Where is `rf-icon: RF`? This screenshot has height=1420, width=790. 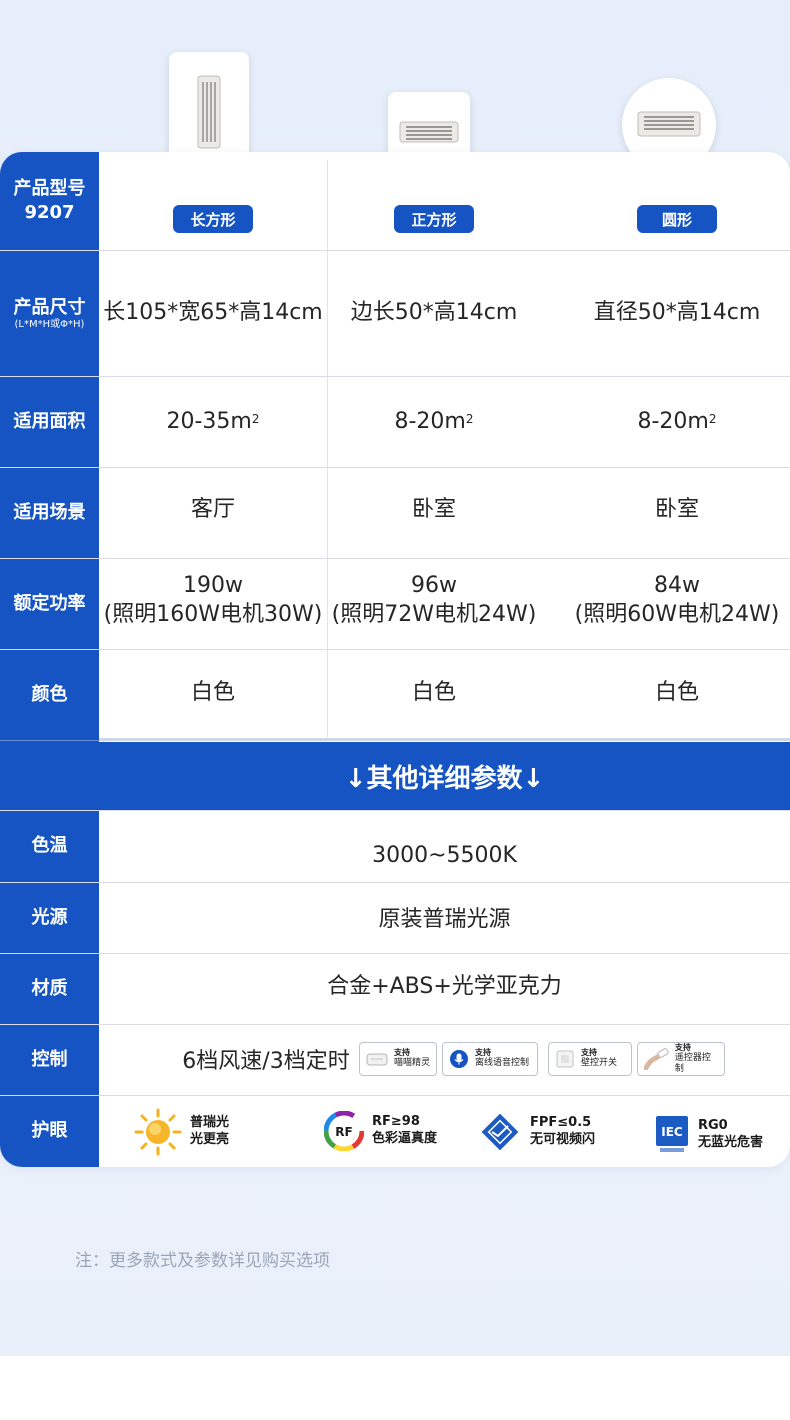
rf-icon: RF is located at coordinates (344, 1131).